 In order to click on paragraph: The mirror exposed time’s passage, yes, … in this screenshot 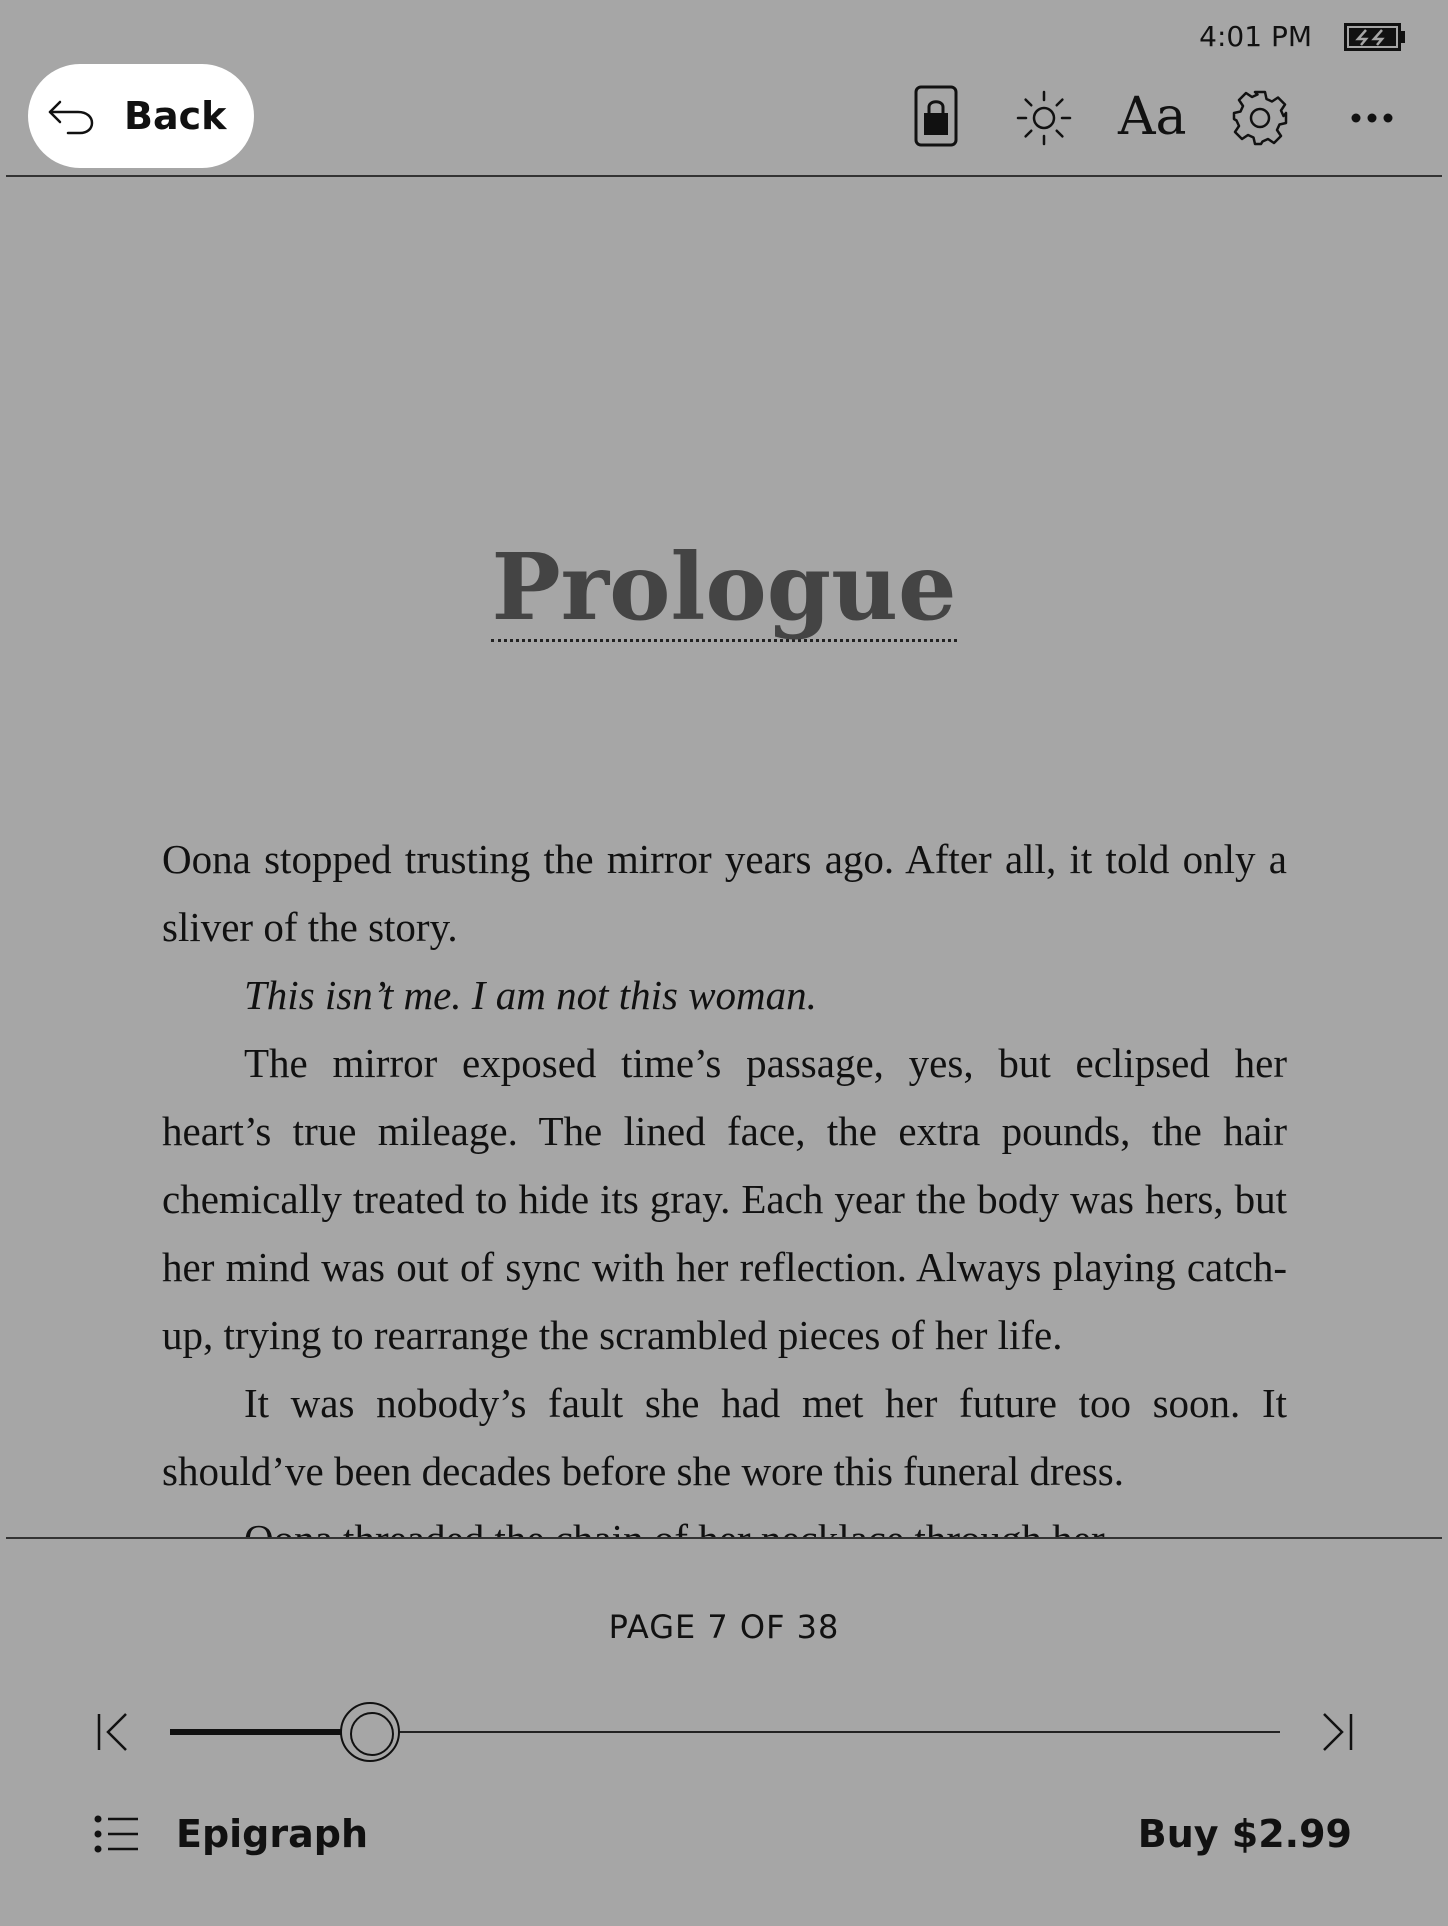, I will do `click(724, 1199)`.